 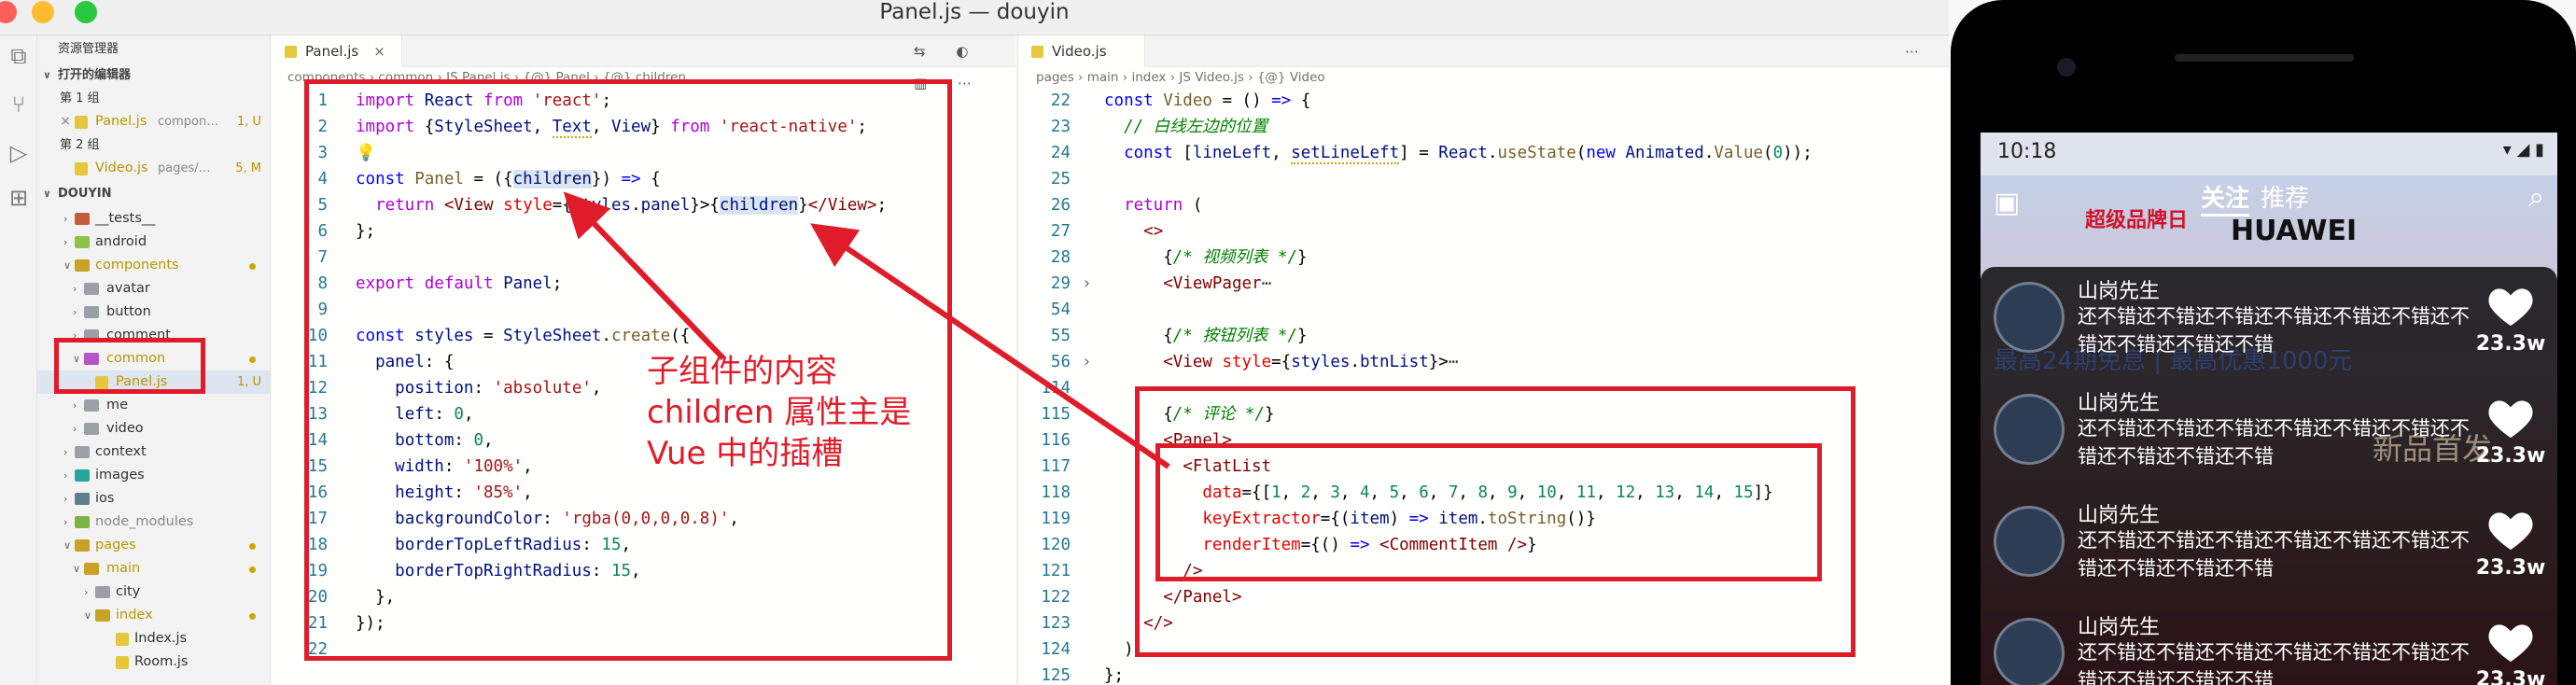 What do you see at coordinates (2225, 198) in the screenshot?
I see `tab-following: 关注` at bounding box center [2225, 198].